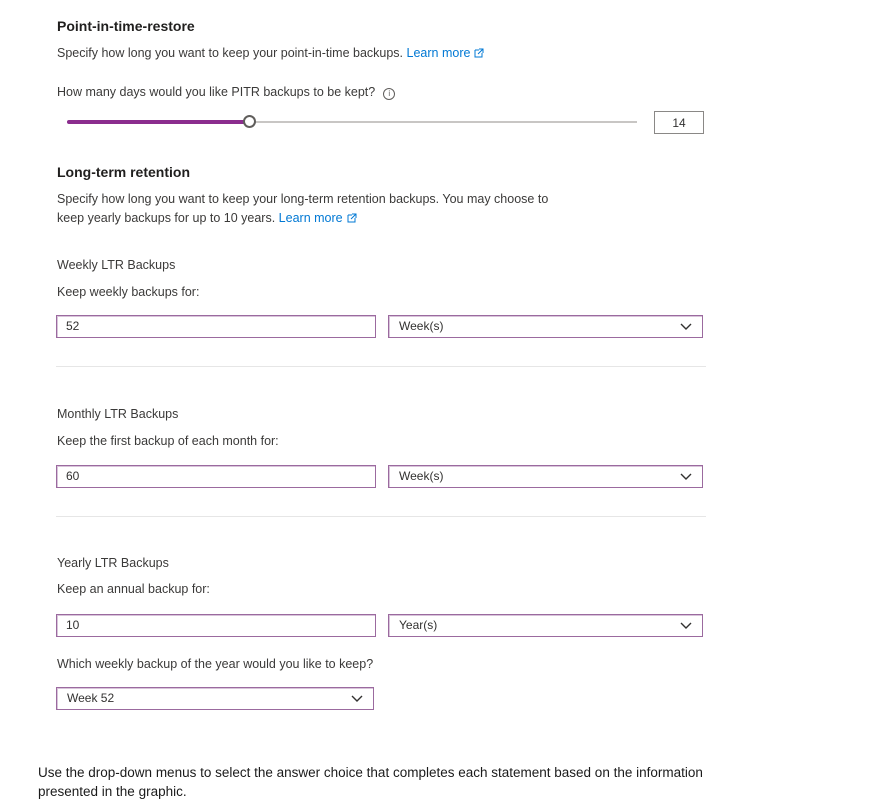  Describe the element at coordinates (249, 121) in the screenshot. I see `slider-thumb` at that location.